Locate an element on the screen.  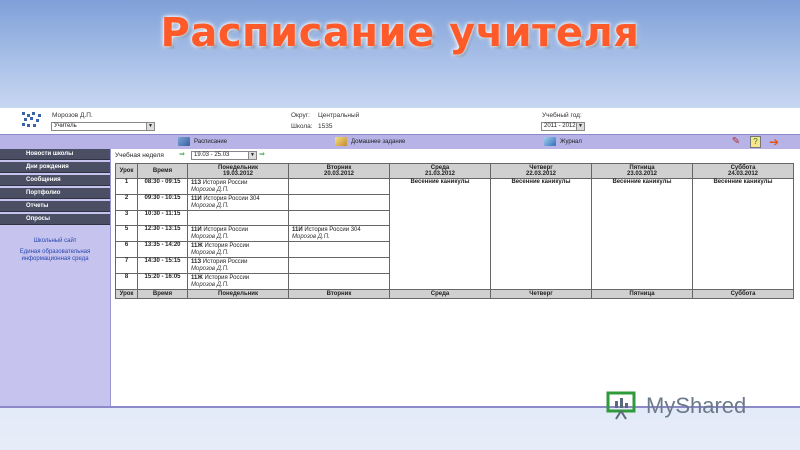
toolbar-icons: ✎ ? ➔ is located at coordinates (760, 142).